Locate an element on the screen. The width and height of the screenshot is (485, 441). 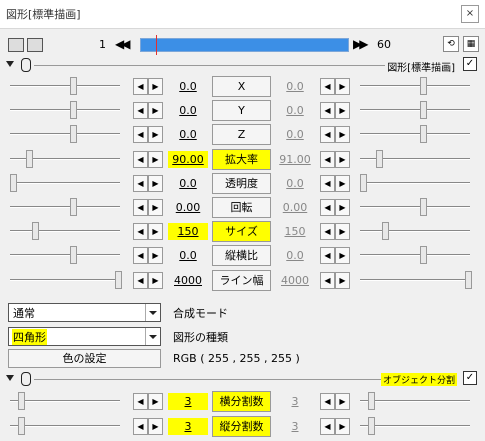
split-slider-left is located at coordinates (65, 401).